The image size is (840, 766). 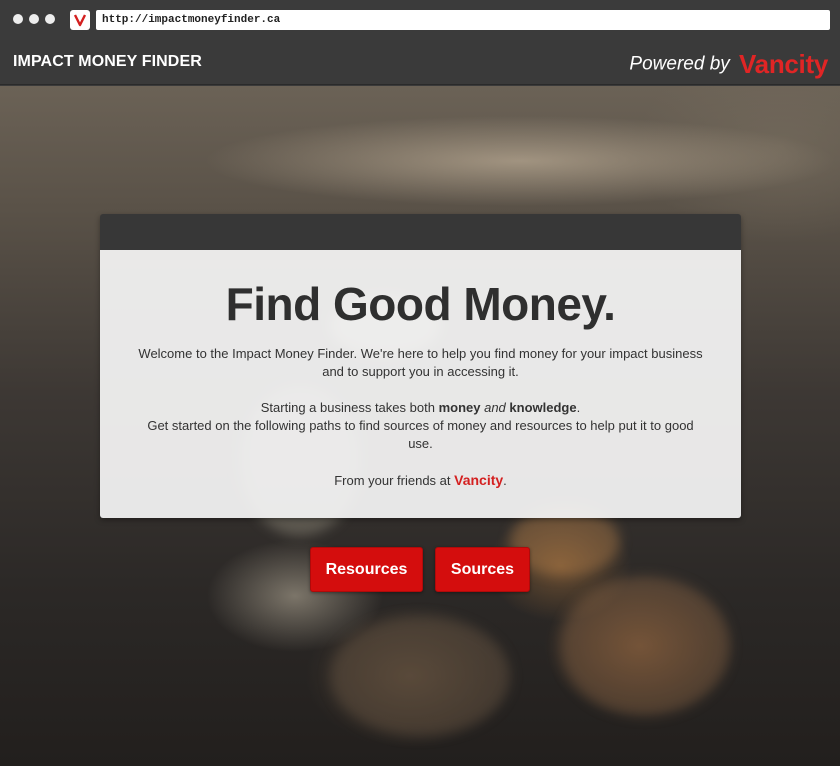 I want to click on resources-button: Resources, so click(x=366, y=569).